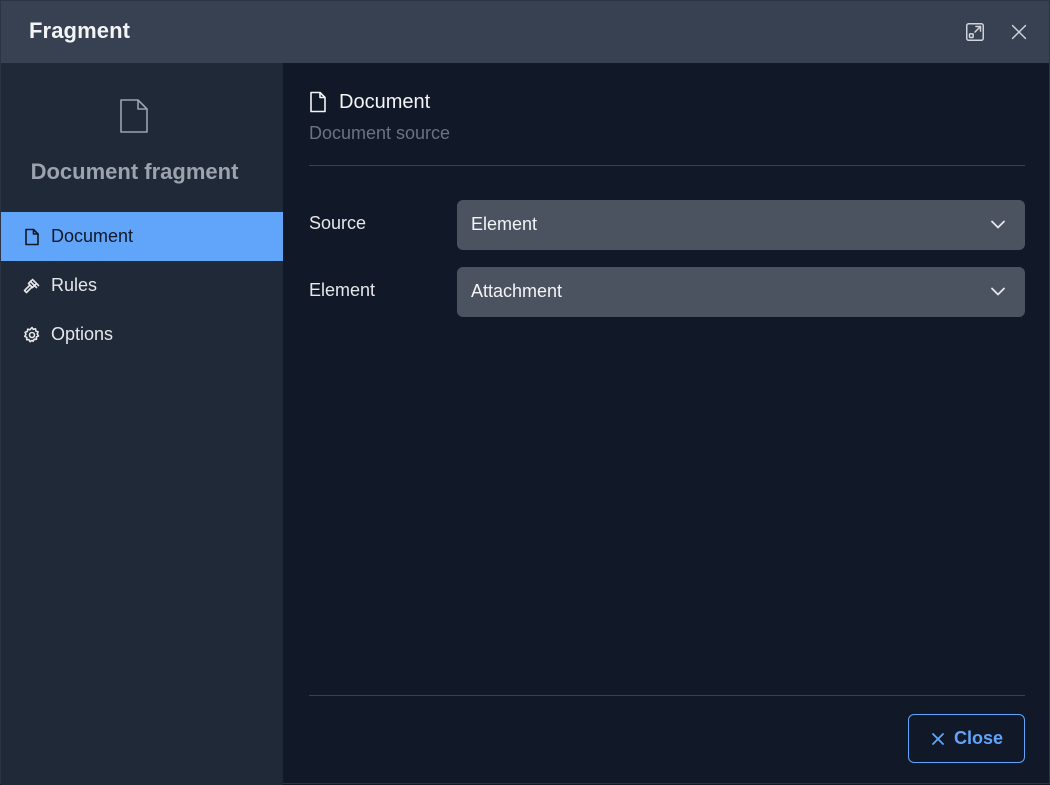 The width and height of the screenshot is (1050, 785). What do you see at coordinates (385, 102) in the screenshot?
I see `section-title: Document` at bounding box center [385, 102].